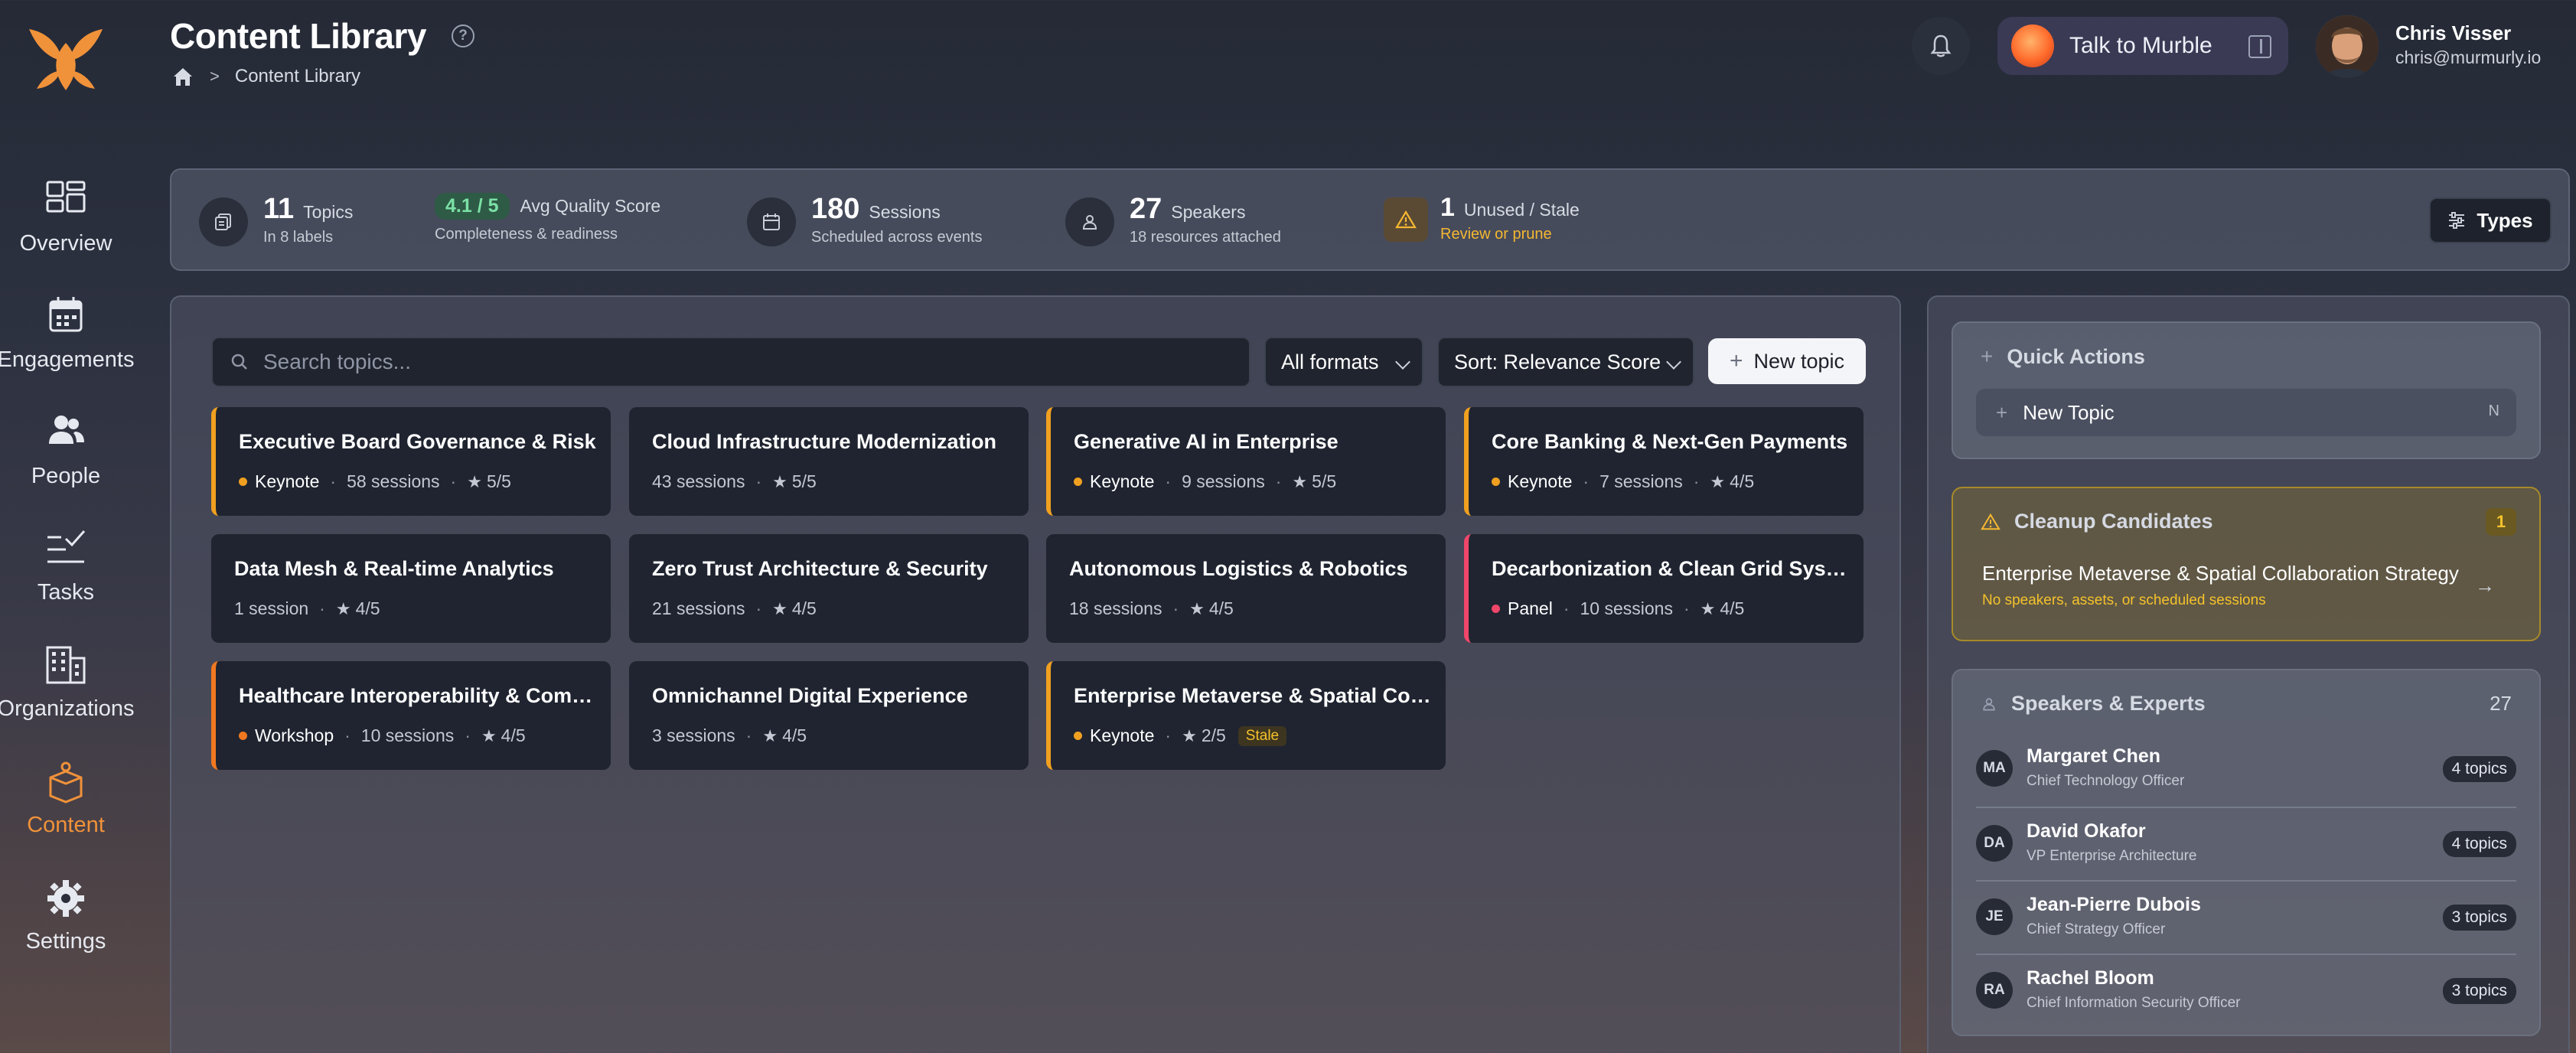 The width and height of the screenshot is (2576, 1053). What do you see at coordinates (2032, 45) in the screenshot?
I see `murble-avatar` at bounding box center [2032, 45].